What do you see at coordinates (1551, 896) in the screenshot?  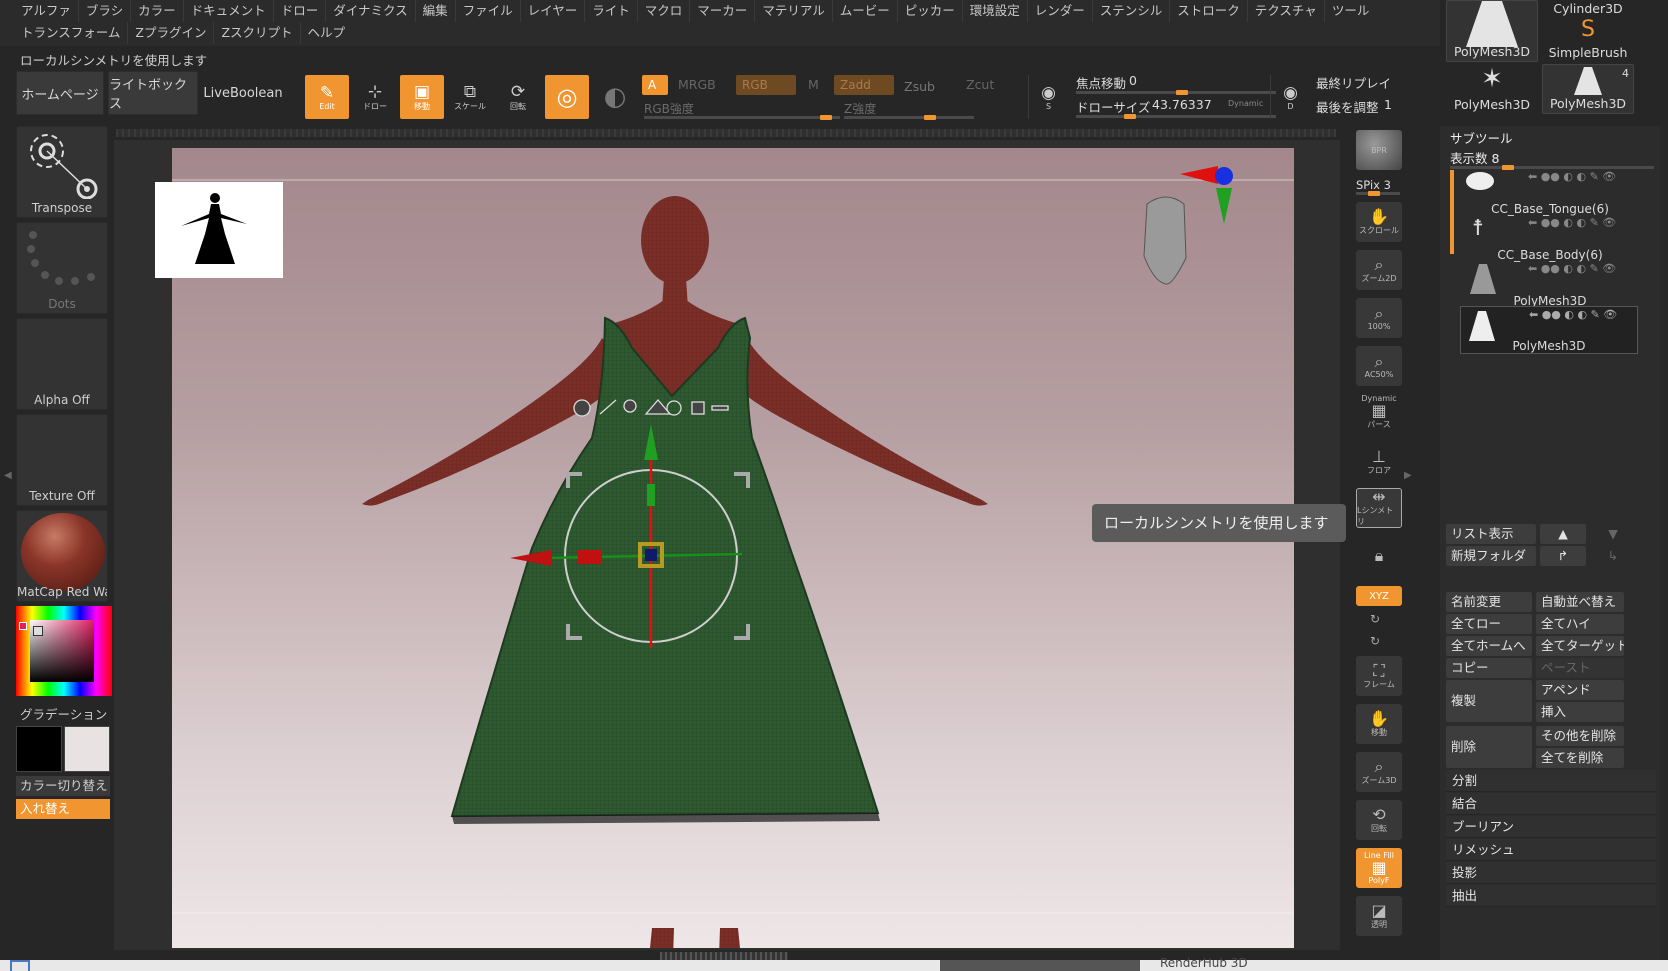 I see `subtool-section-header: 抽出` at bounding box center [1551, 896].